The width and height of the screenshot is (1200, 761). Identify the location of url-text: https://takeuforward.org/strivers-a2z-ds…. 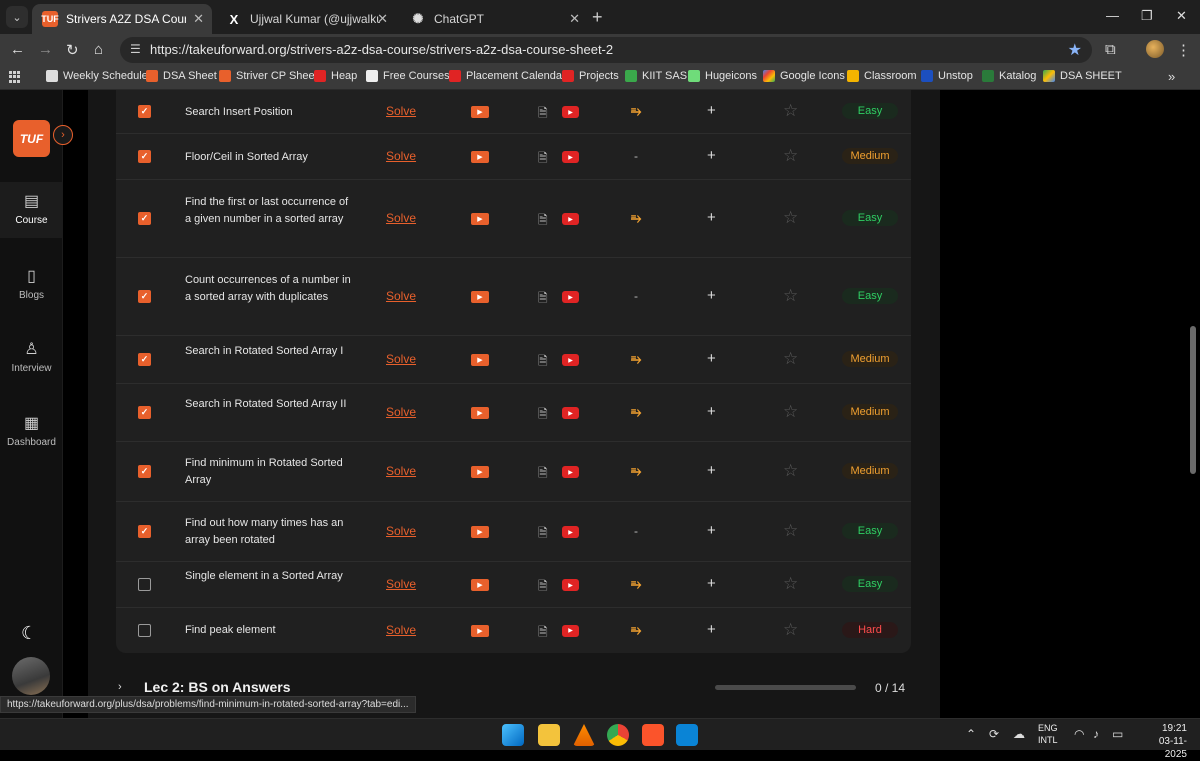
(381, 49).